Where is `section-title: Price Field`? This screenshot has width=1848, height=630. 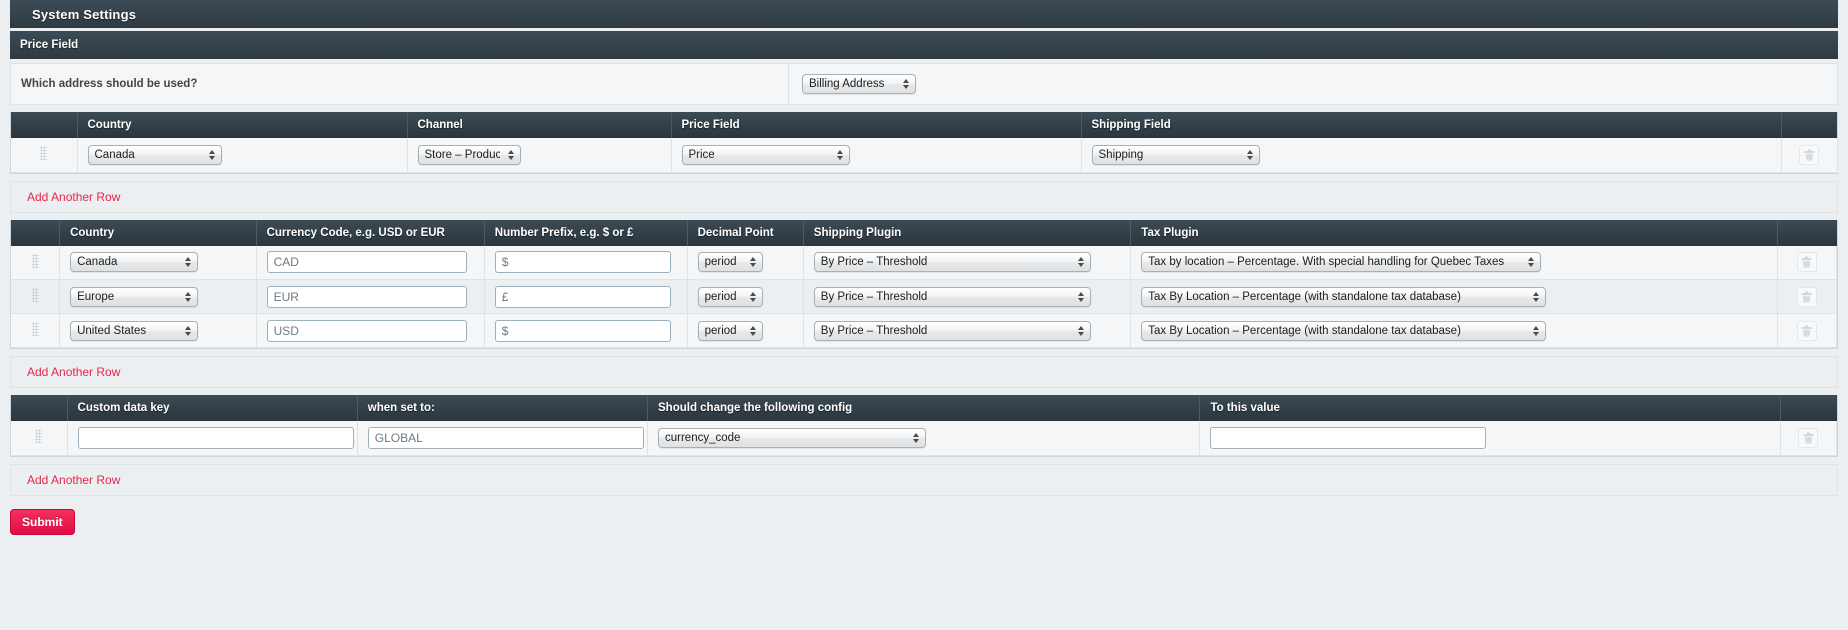
section-title: Price Field is located at coordinates (49, 45).